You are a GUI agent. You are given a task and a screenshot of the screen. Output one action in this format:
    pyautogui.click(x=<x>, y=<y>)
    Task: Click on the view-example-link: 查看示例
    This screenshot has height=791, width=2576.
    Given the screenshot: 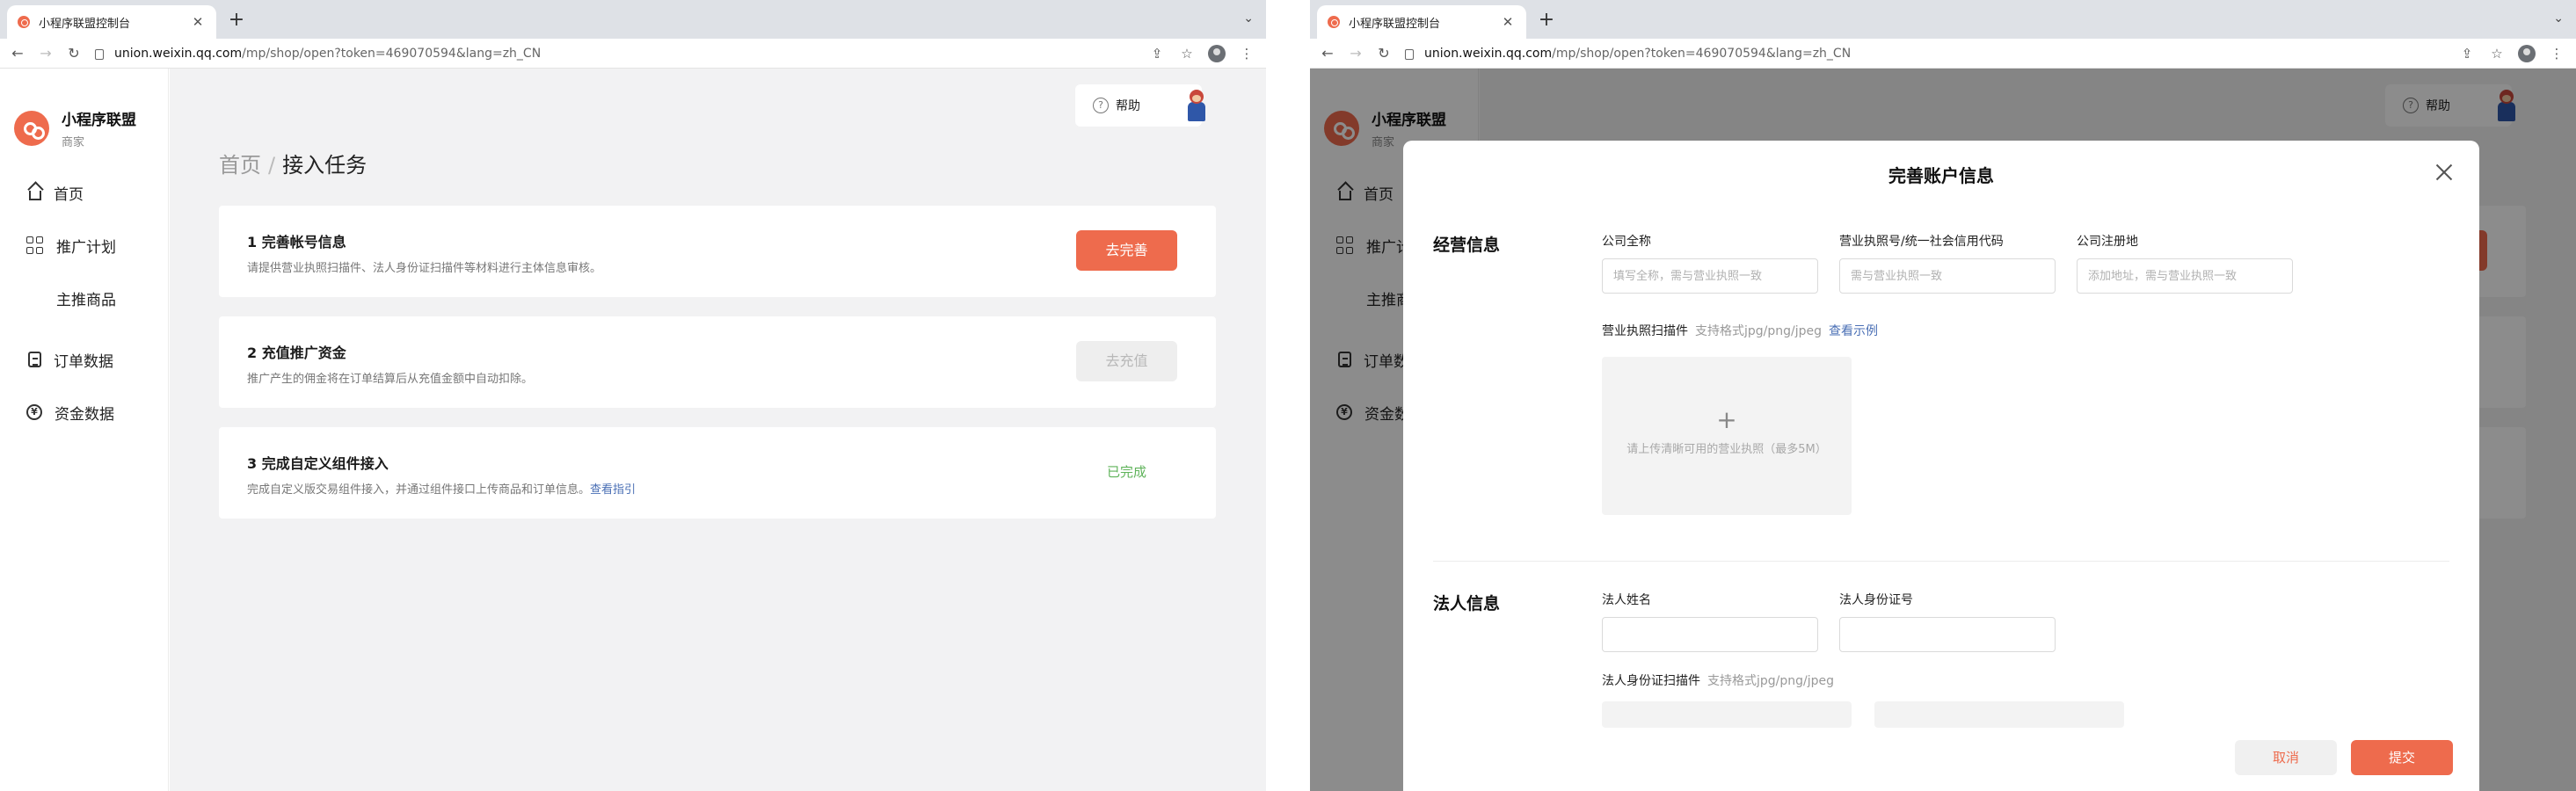 What is the action you would take?
    pyautogui.click(x=1853, y=331)
    